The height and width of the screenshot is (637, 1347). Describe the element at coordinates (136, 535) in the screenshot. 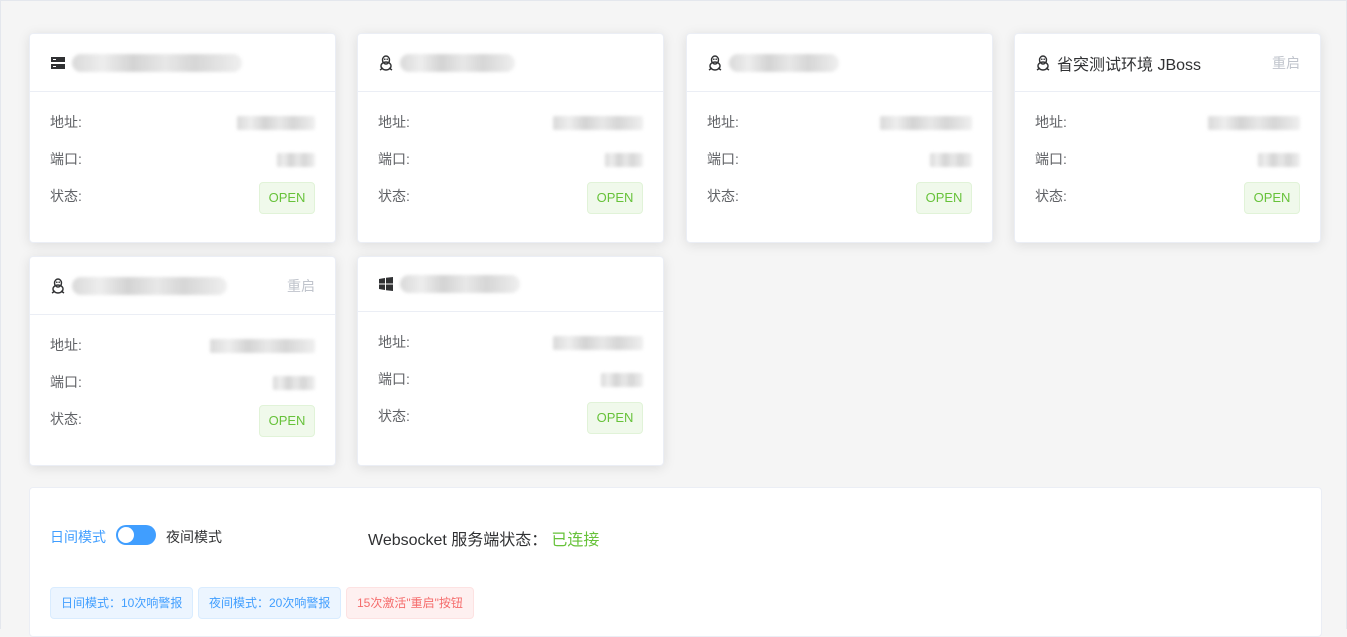

I see `day-night-switch` at that location.